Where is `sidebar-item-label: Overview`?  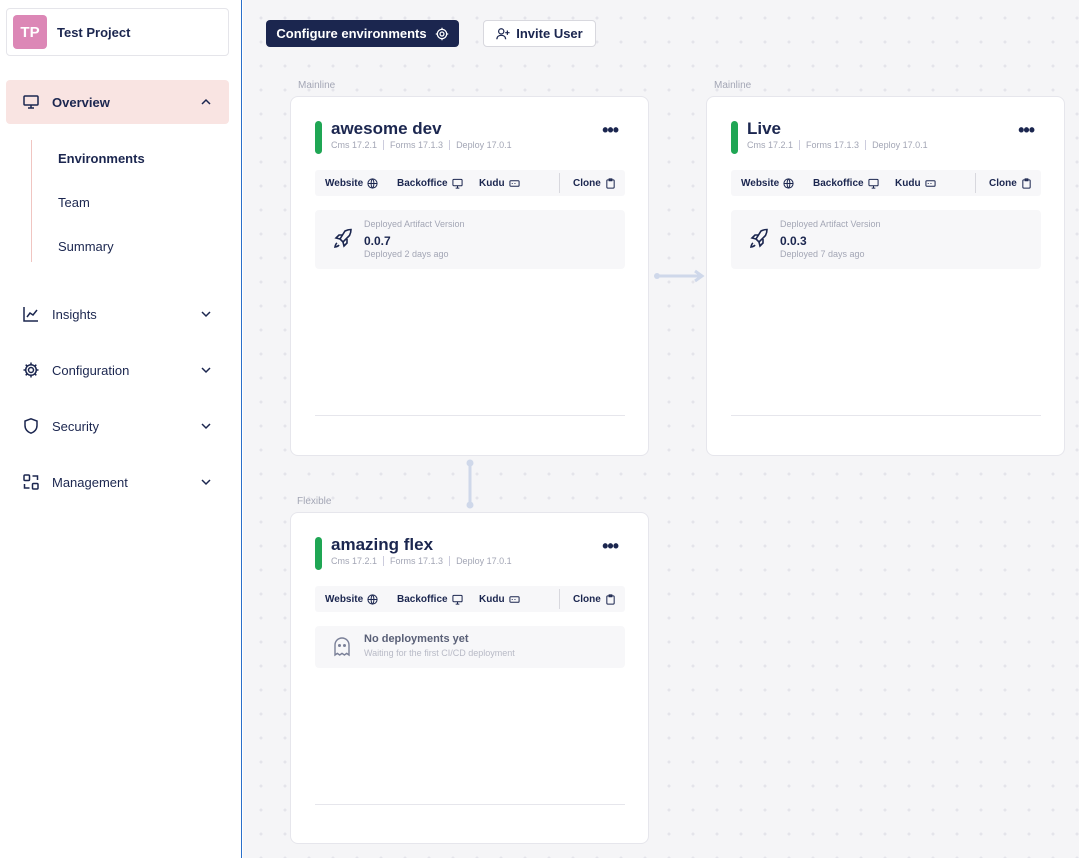 sidebar-item-label: Overview is located at coordinates (81, 102).